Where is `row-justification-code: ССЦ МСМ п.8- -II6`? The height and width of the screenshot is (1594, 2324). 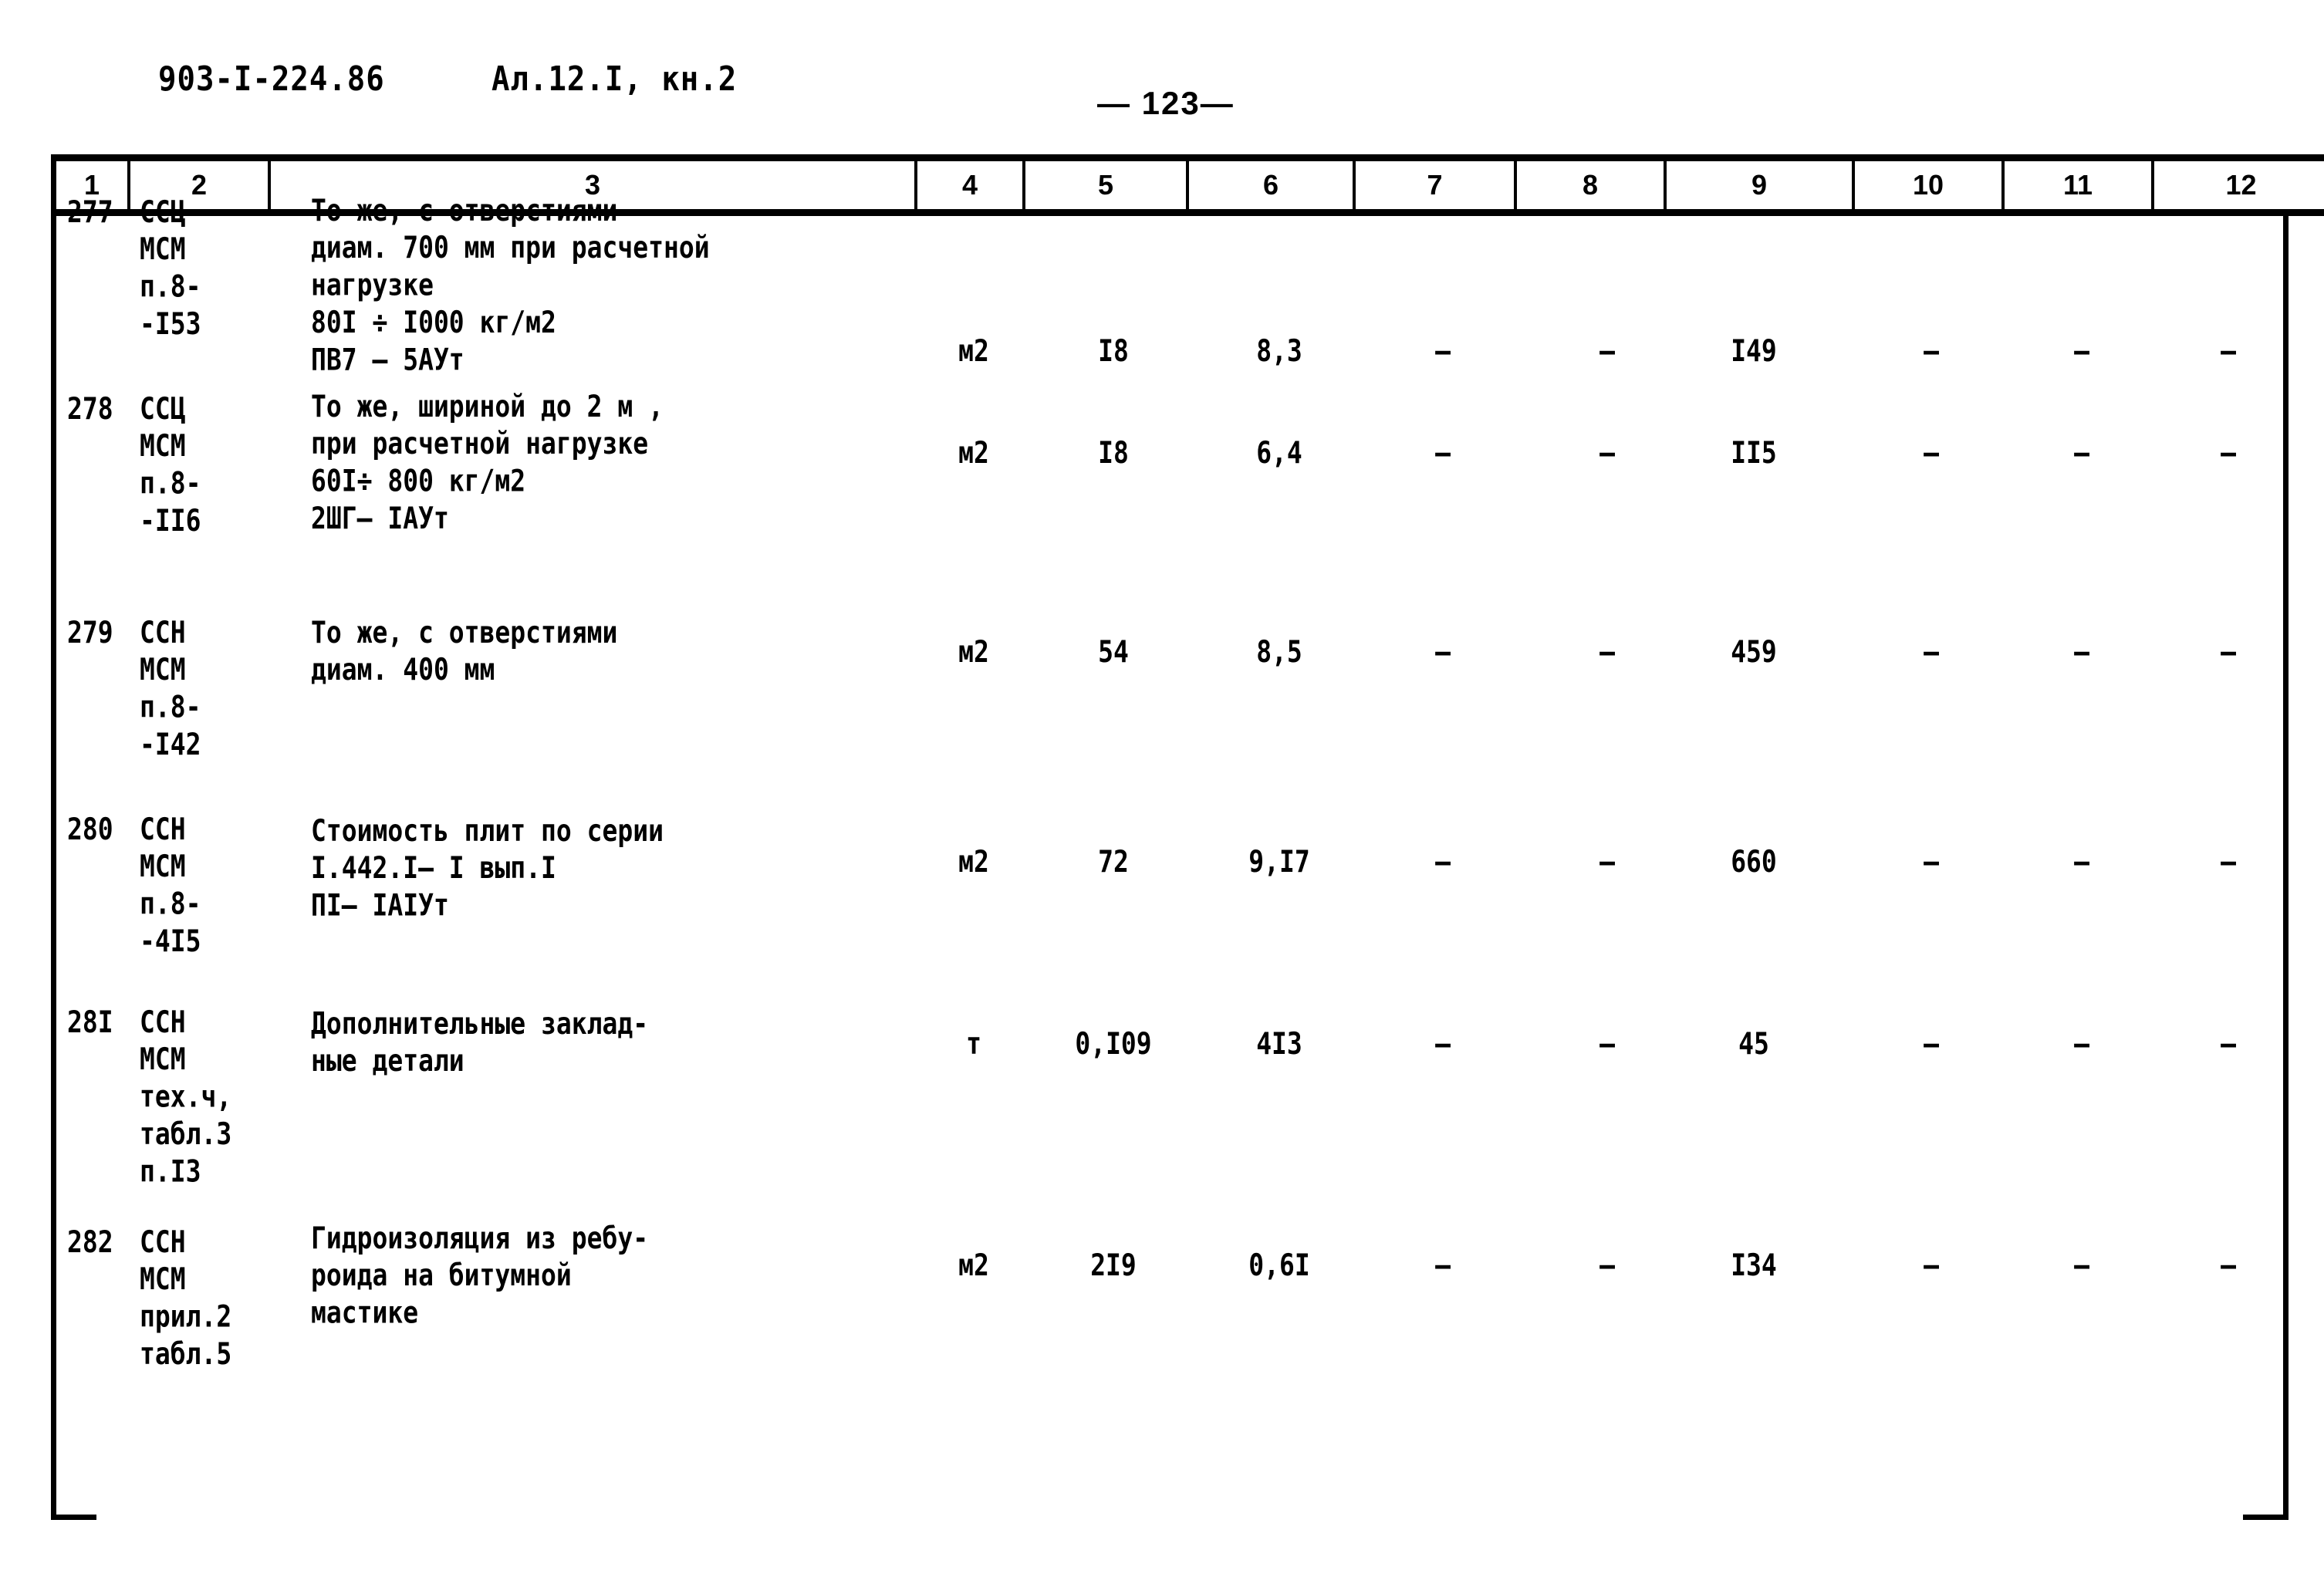
row-justification-code: ССЦ МСМ п.8- -II6 is located at coordinates (170, 464).